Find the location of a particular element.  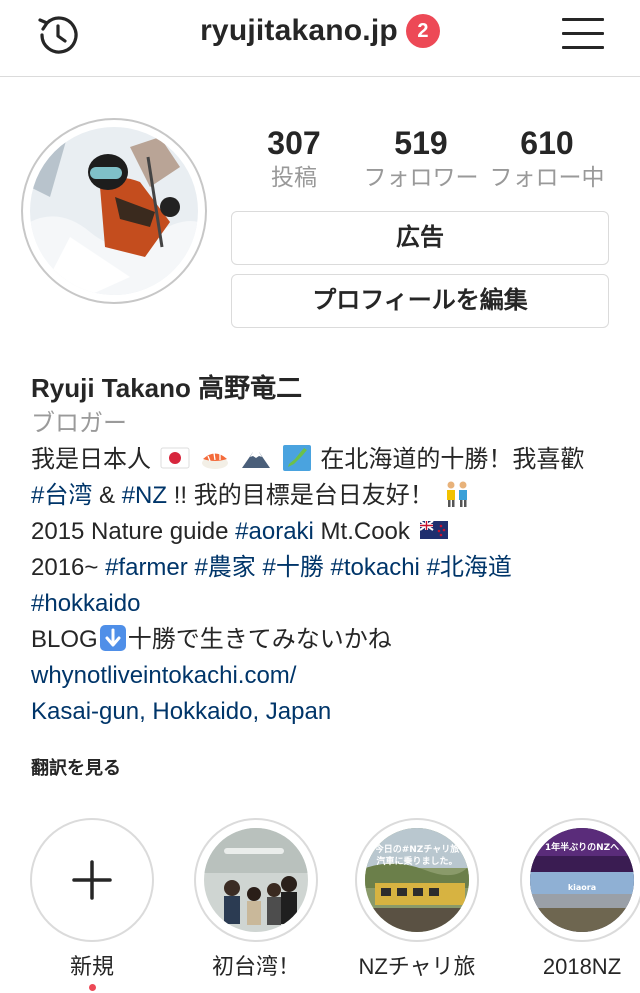

highlight-thumbnail: 今日の#NZチャリ旅 汽車に乗りました。 is located at coordinates (417, 880).